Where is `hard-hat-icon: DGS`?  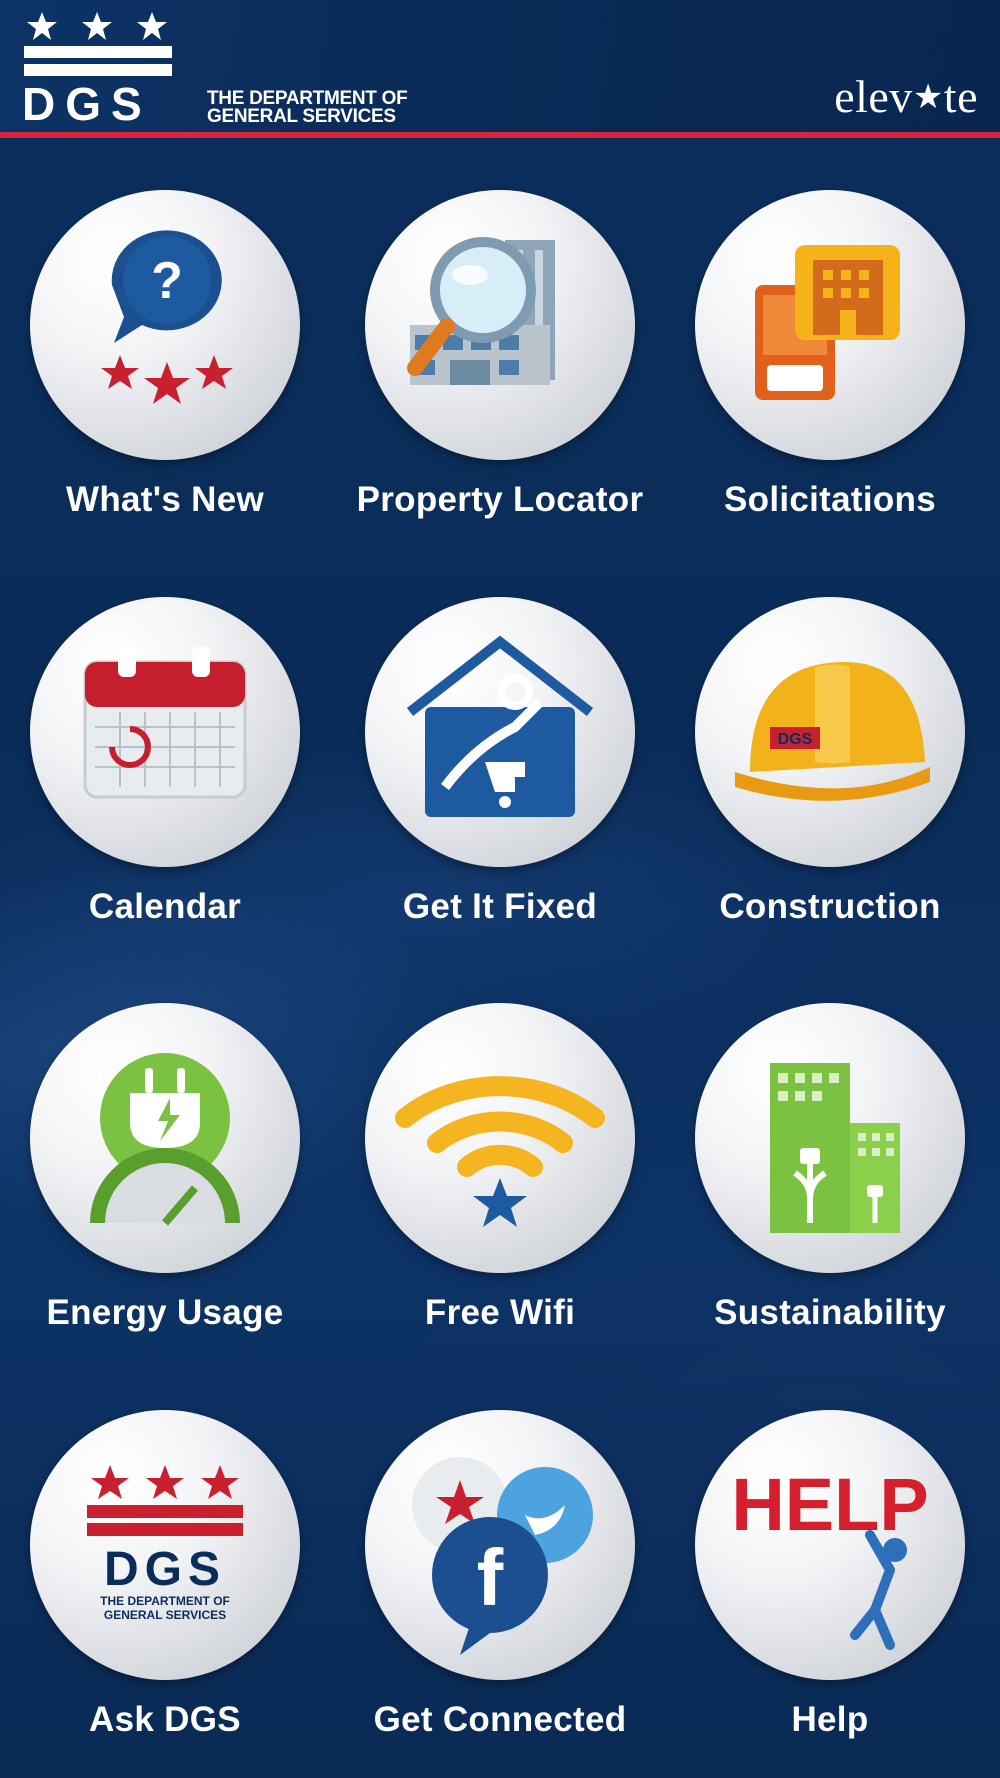 hard-hat-icon: DGS is located at coordinates (832, 731).